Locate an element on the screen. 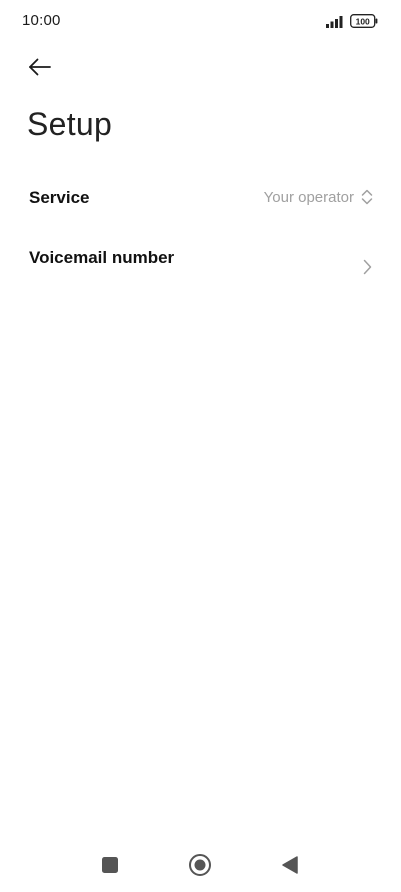  status-bar: 10:00 100 is located at coordinates (200, 21).